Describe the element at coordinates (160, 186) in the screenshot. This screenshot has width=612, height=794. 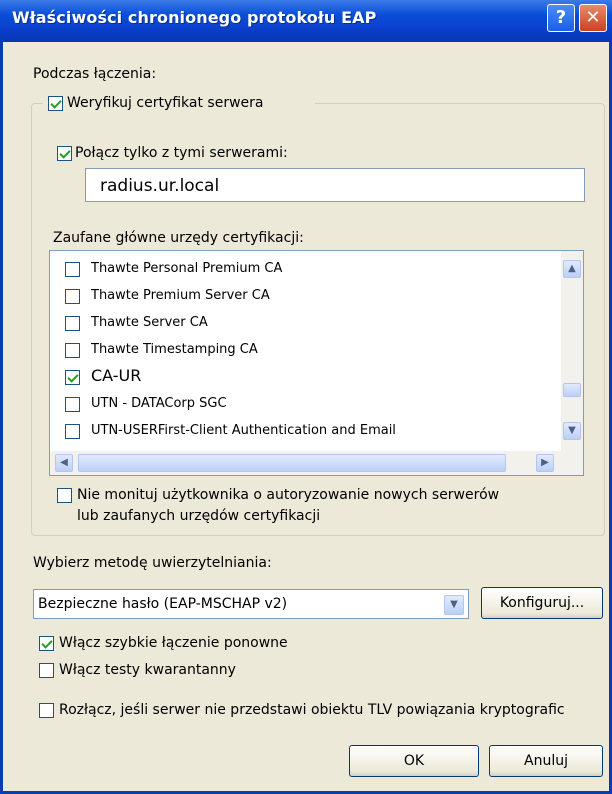
I see `servers-value: radius.ur.local` at that location.